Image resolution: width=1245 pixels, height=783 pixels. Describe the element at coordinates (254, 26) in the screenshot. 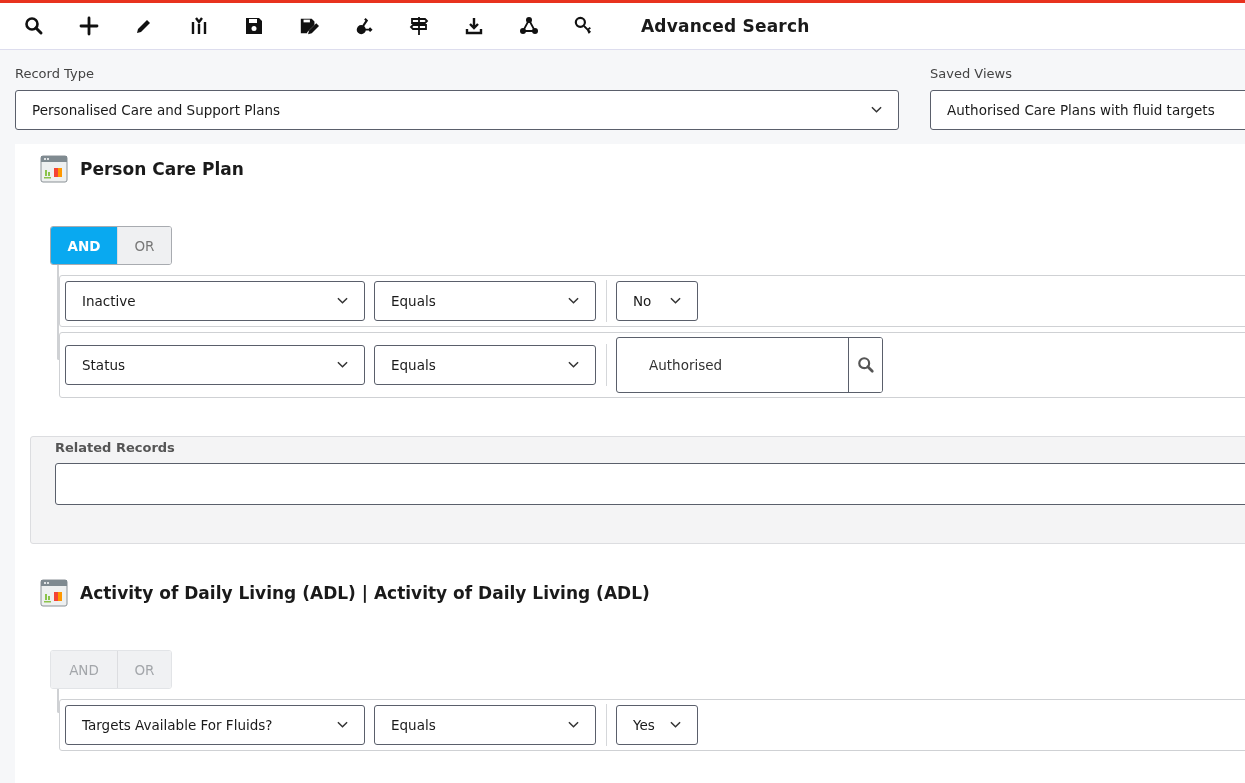

I see `save-icon` at that location.